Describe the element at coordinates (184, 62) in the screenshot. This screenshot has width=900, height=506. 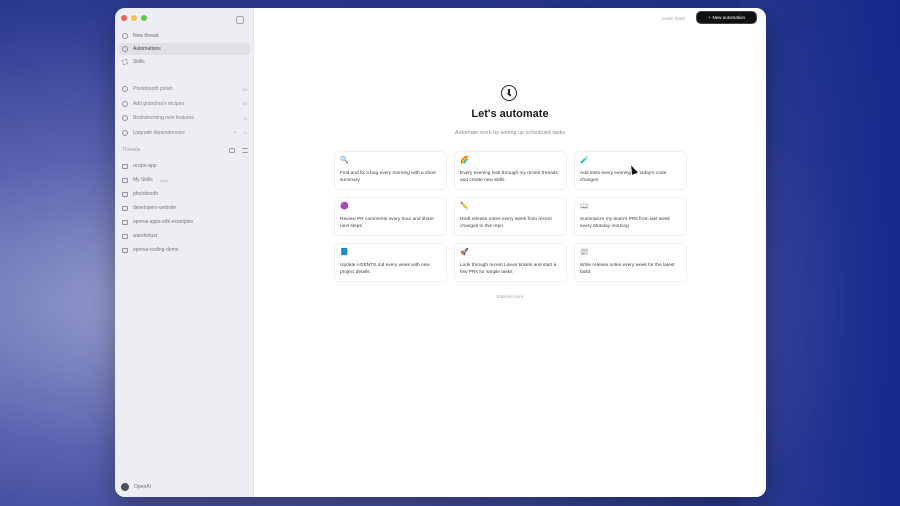
I see `sidebar-item-skills: Skills` at that location.